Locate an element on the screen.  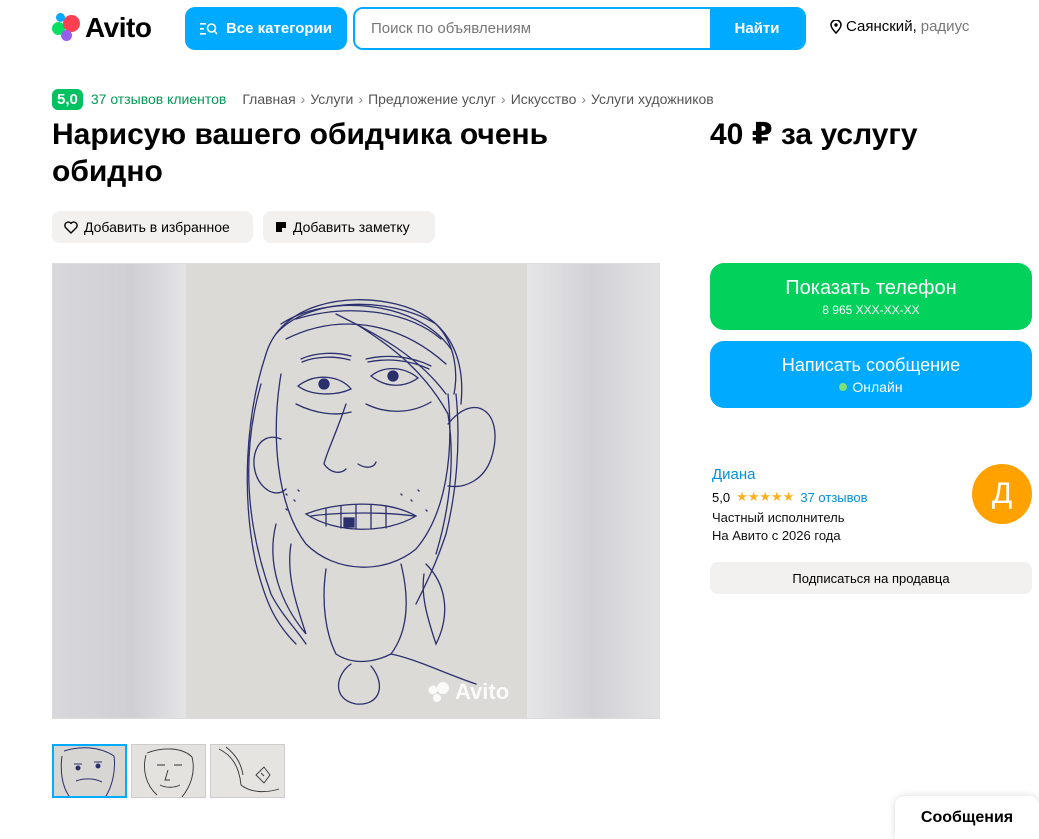
add-note-label: Добавить заметку is located at coordinates (351, 227).